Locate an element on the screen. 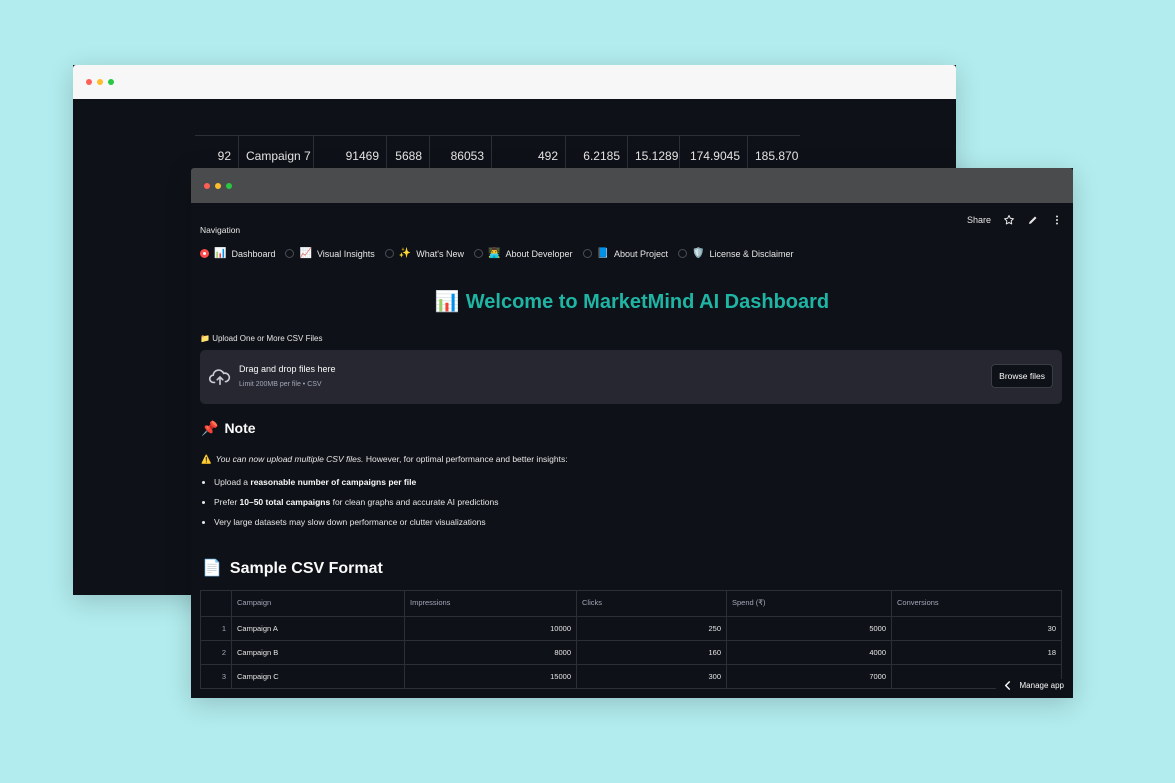 The image size is (1175, 783). column-header: Impressions is located at coordinates (490, 603).